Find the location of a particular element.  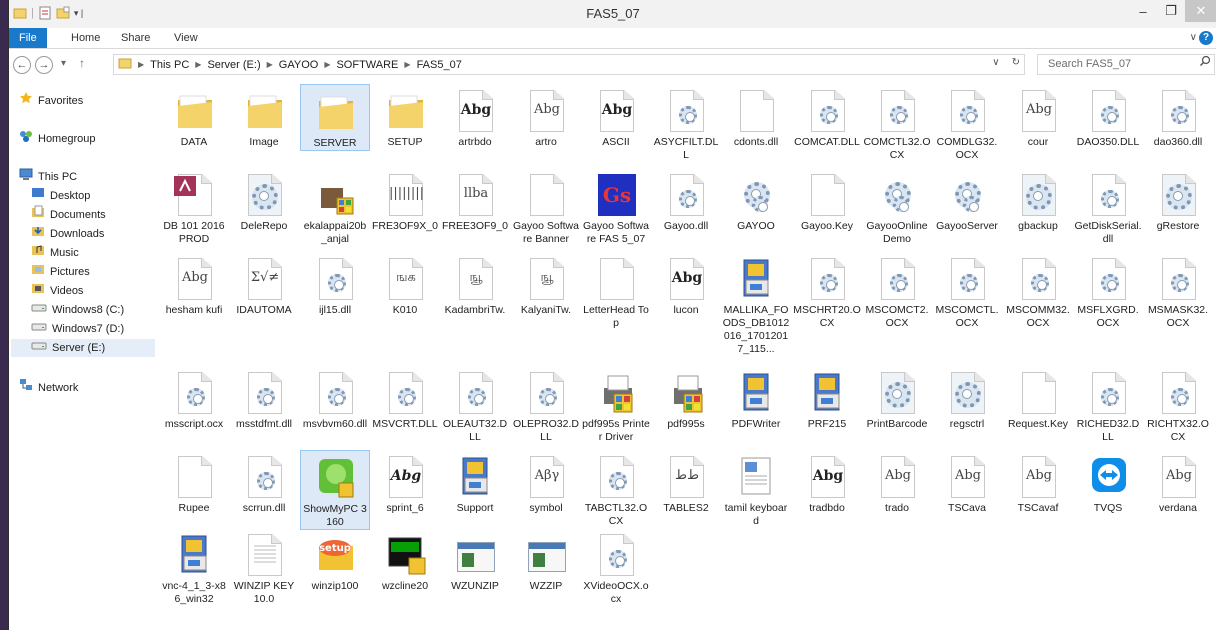

nav-item-downloads: Downloads is located at coordinates (67, 234).